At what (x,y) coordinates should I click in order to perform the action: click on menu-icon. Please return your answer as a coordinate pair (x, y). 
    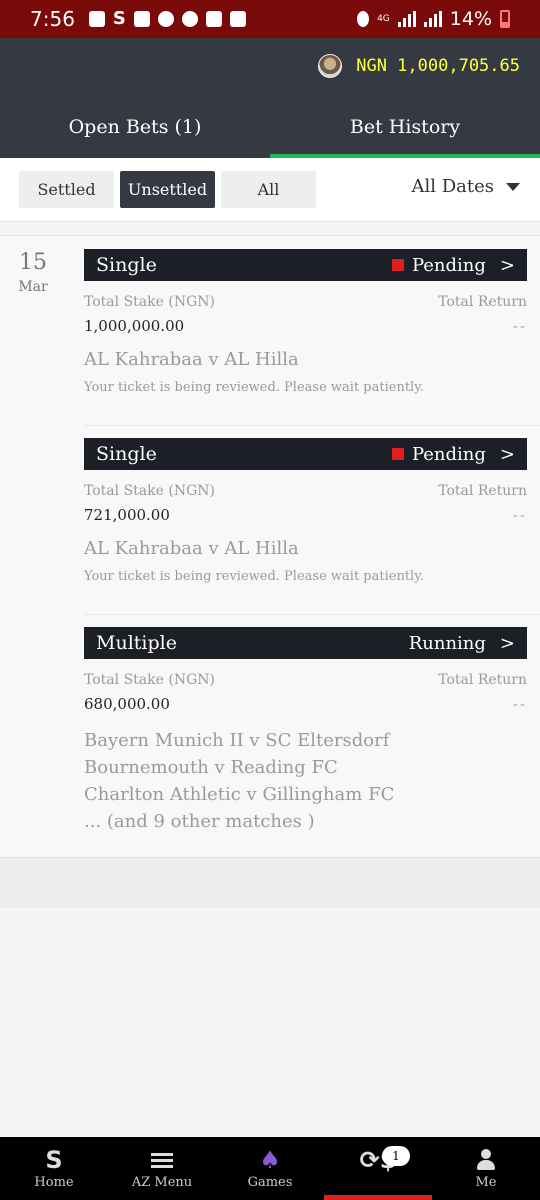
    Looking at the image, I should click on (162, 1160).